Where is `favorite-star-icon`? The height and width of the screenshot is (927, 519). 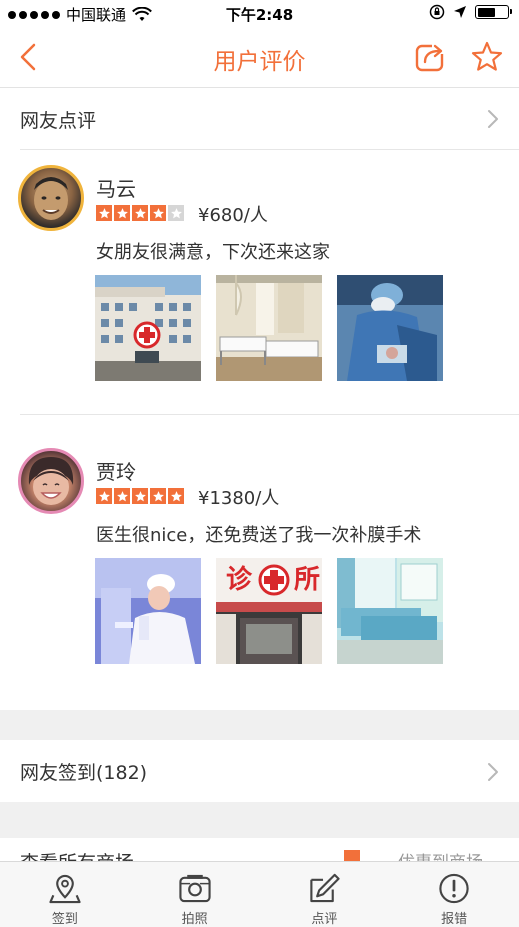
favorite-star-icon is located at coordinates (487, 57).